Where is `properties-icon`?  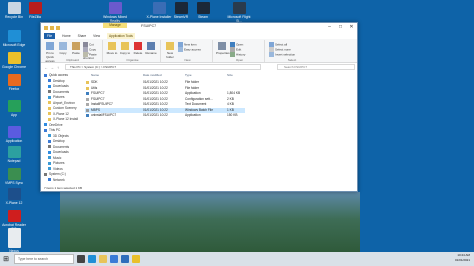 properties-icon is located at coordinates (52, 28).